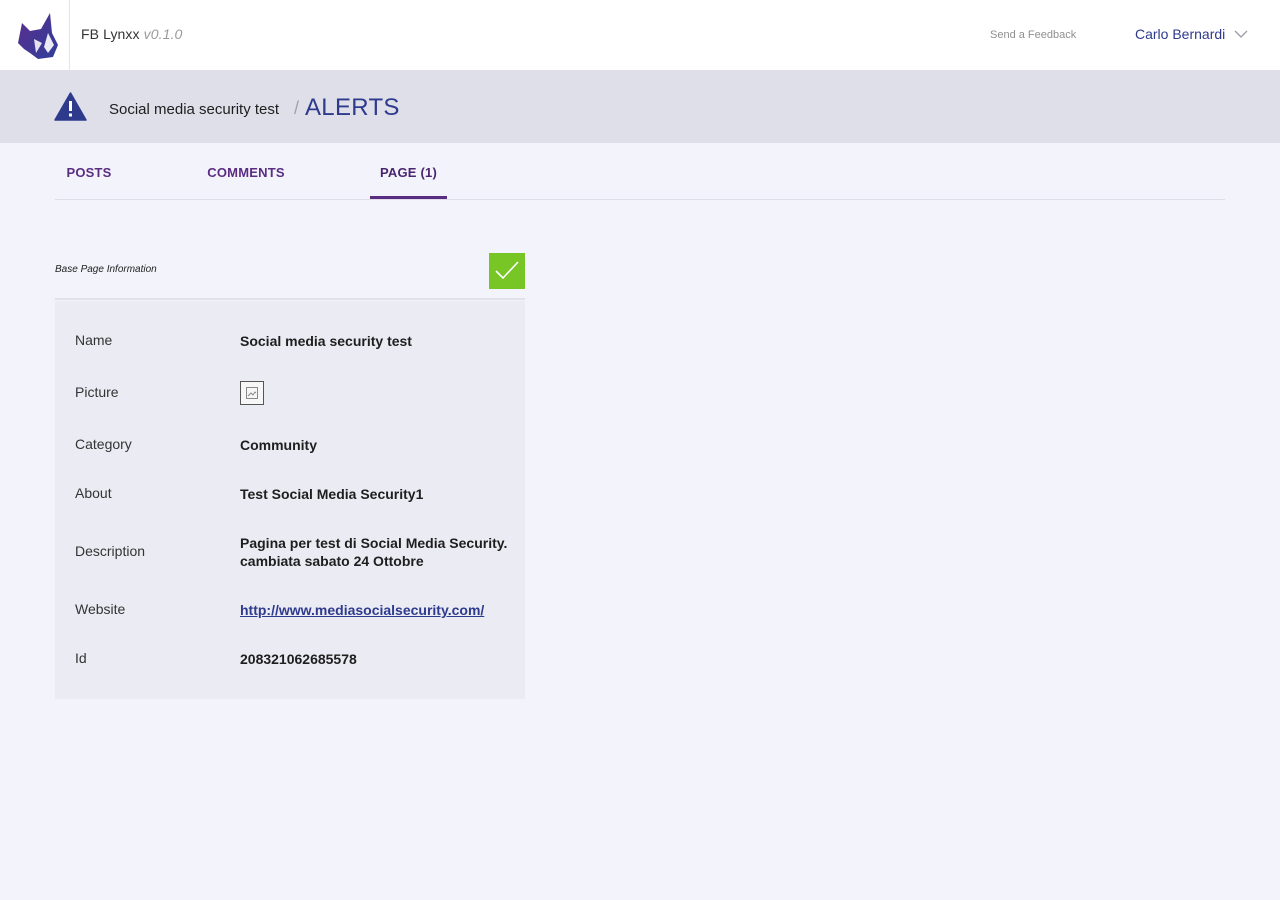  I want to click on info-label: Name, so click(94, 340).